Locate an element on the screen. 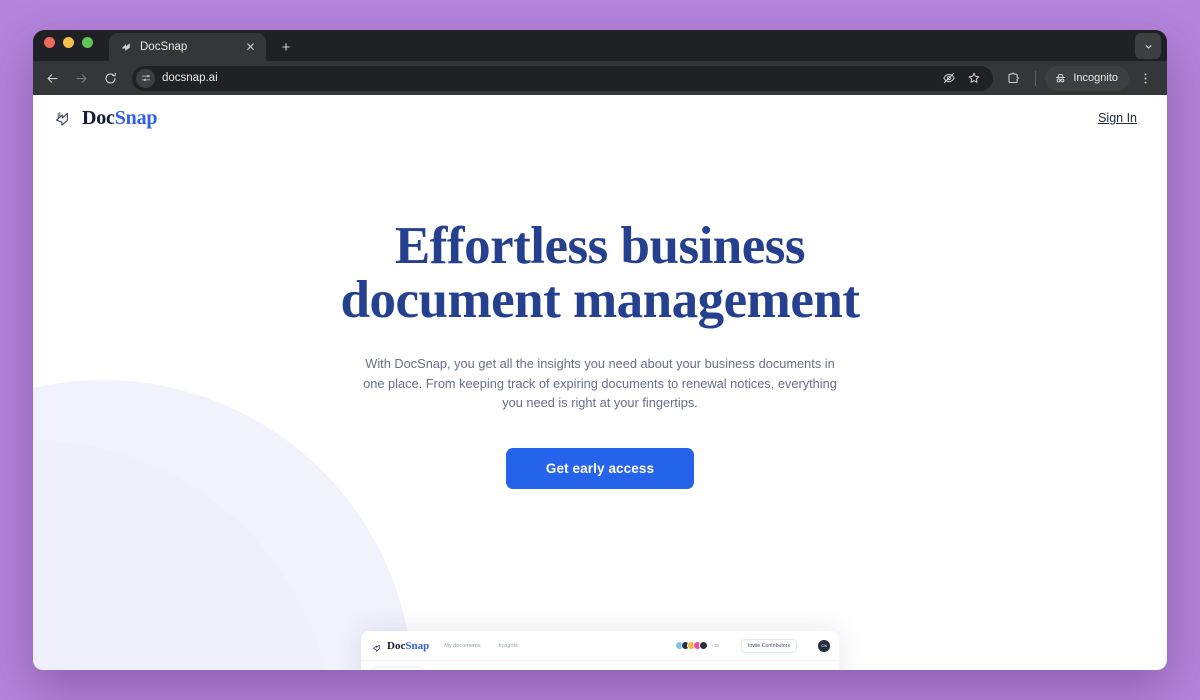 The image size is (1200, 700). stat-tab-ndas: 3 NDAs is located at coordinates (452, 668).